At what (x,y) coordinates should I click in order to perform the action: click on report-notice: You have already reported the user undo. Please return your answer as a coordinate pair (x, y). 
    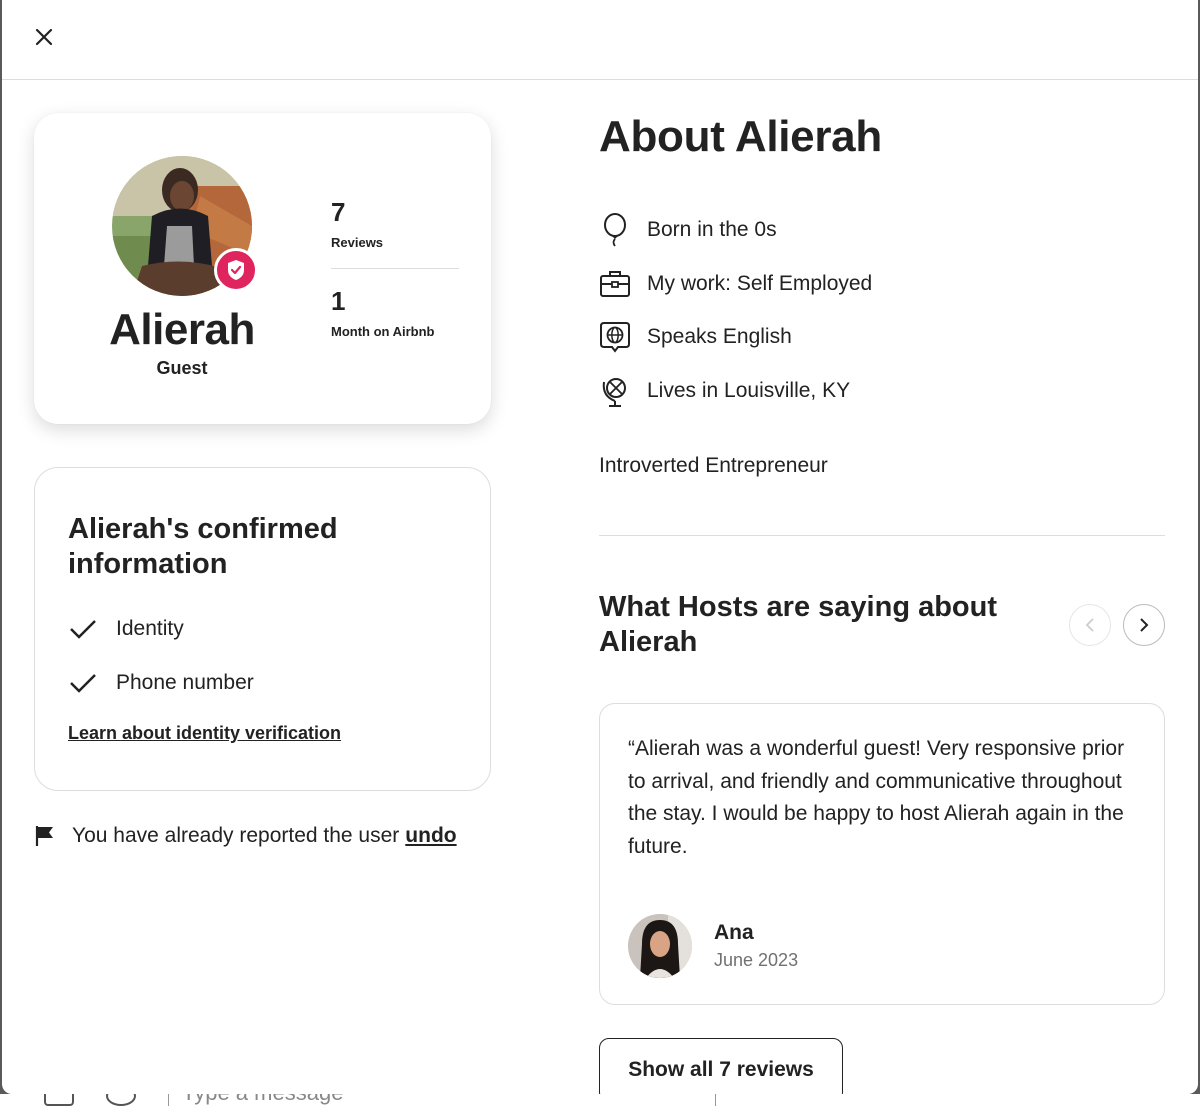
    Looking at the image, I should click on (245, 836).